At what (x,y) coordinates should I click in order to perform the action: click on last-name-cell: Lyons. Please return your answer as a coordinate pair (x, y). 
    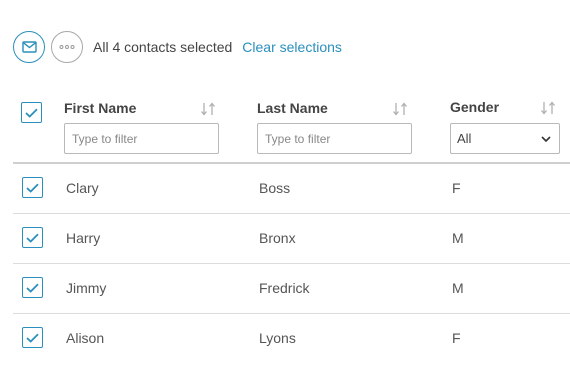
    Looking at the image, I should click on (277, 338).